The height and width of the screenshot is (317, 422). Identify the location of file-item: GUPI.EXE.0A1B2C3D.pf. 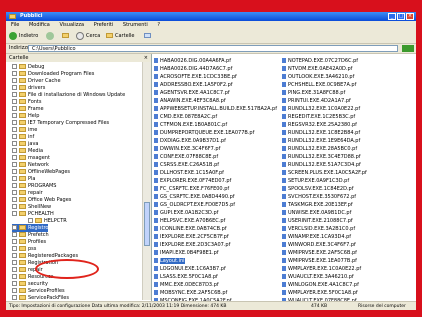
(215, 213).